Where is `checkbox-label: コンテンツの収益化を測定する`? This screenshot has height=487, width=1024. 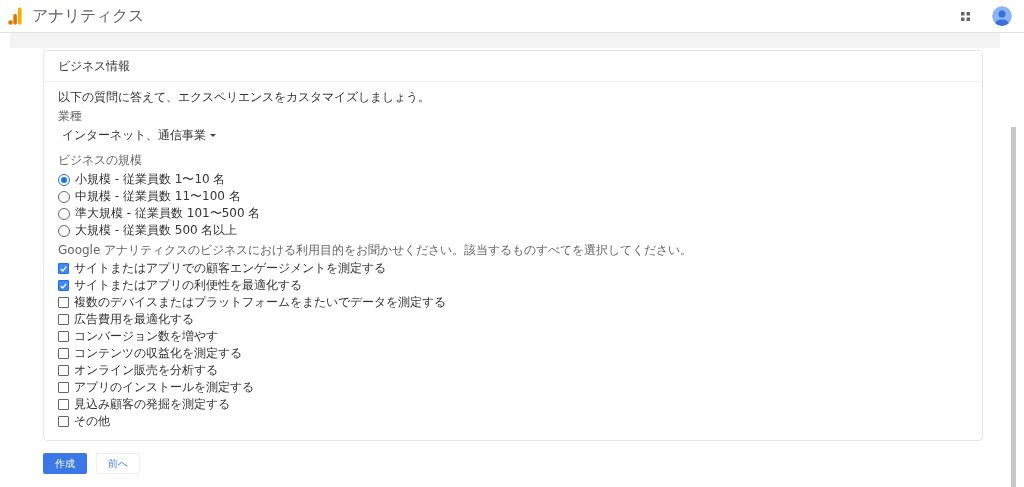
checkbox-label: コンテンツの収益化を測定する is located at coordinates (158, 353).